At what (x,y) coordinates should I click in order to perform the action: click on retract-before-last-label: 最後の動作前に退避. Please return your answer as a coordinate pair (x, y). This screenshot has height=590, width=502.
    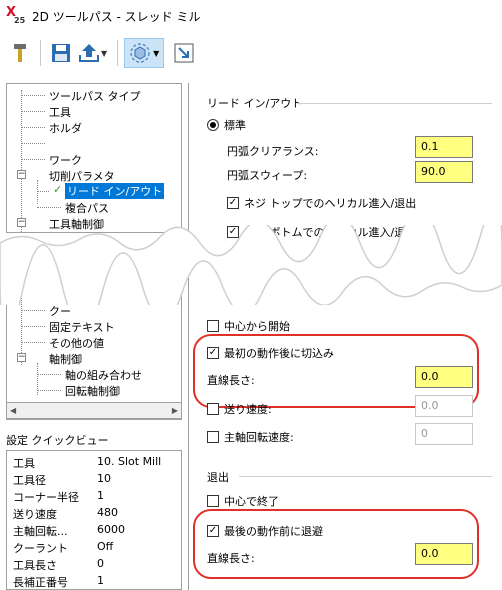
    Looking at the image, I should click on (273, 531).